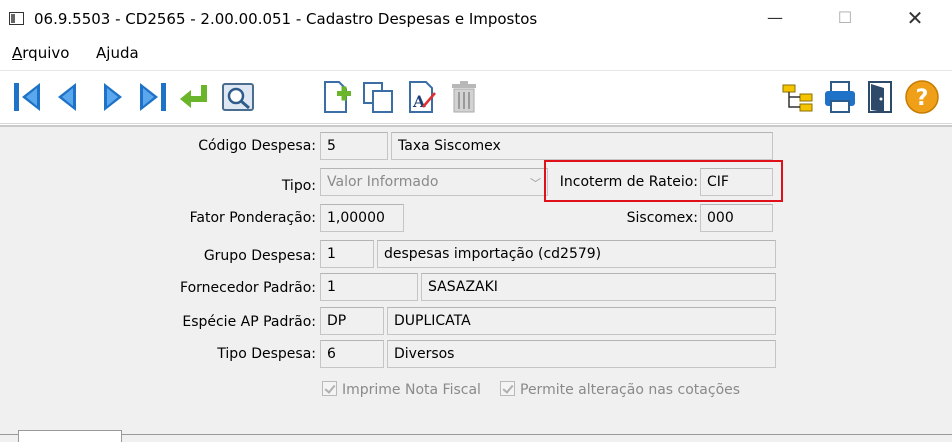 Image resolution: width=952 pixels, height=442 pixels. Describe the element at coordinates (576, 254) in the screenshot. I see `grupo-despesa-desc-field: despesas importação (cd2579)` at that location.